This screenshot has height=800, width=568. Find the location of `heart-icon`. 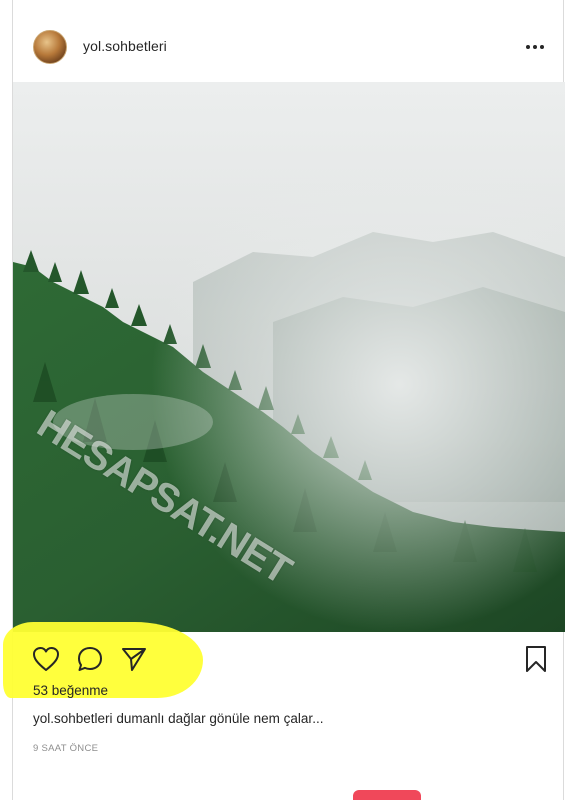

heart-icon is located at coordinates (46, 659).